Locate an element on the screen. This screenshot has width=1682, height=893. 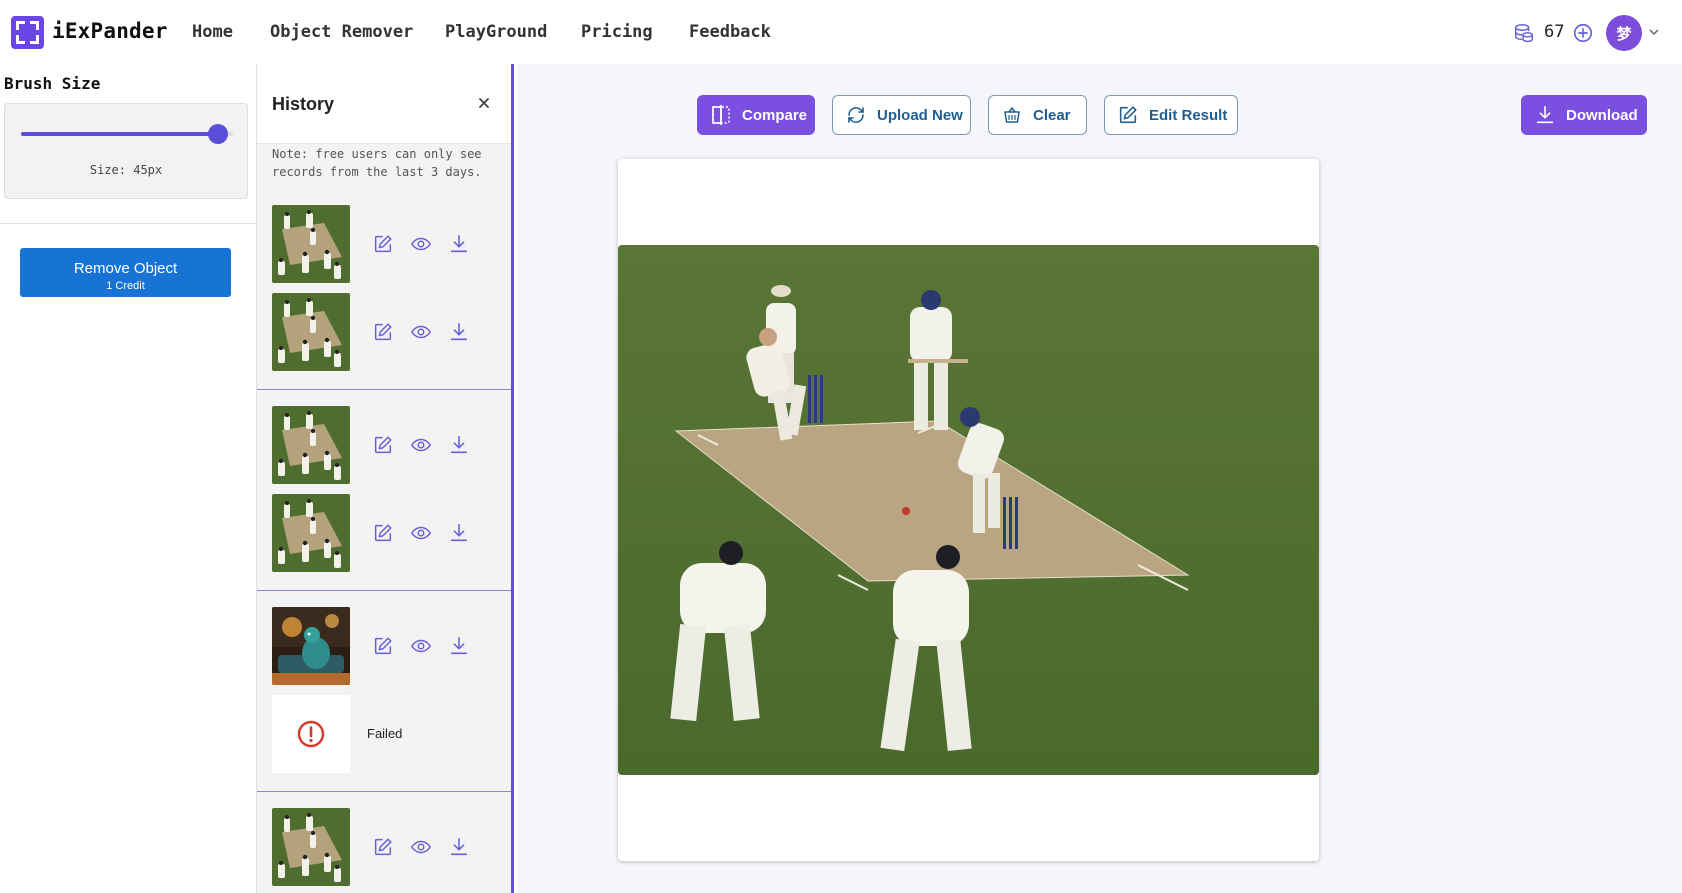
history-header: History is located at coordinates (384, 104).